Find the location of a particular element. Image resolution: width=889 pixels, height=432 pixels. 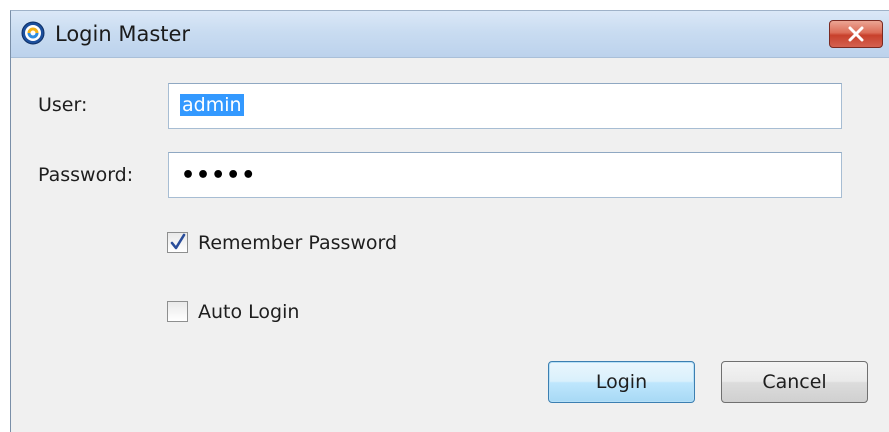

cancel-button: Cancel is located at coordinates (794, 382).